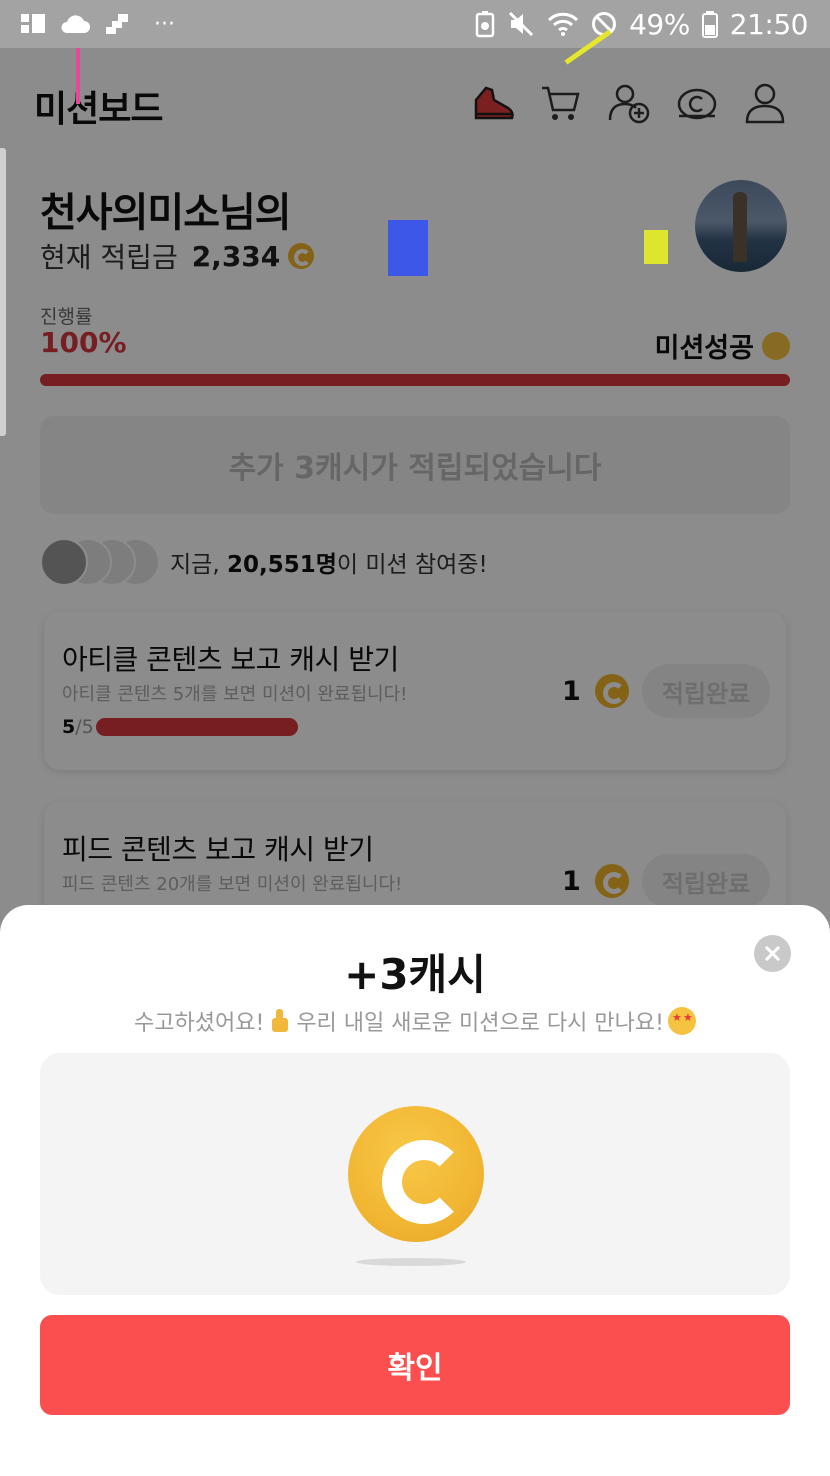 This screenshot has height=1476, width=830. Describe the element at coordinates (769, 24) in the screenshot. I see `clock: 21:50` at that location.